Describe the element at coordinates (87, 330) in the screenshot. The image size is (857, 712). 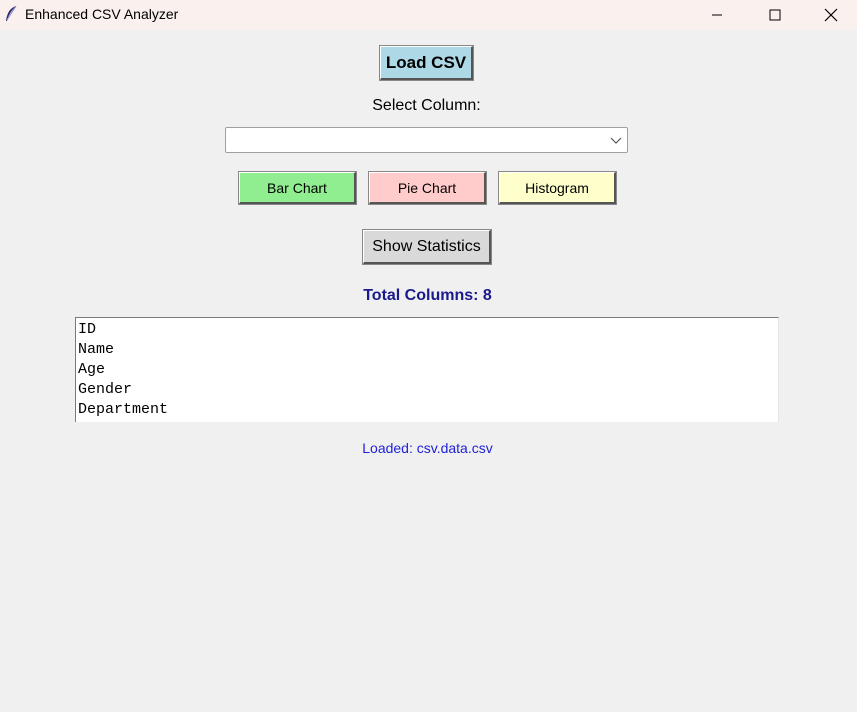
I see `list-item: ID` at that location.